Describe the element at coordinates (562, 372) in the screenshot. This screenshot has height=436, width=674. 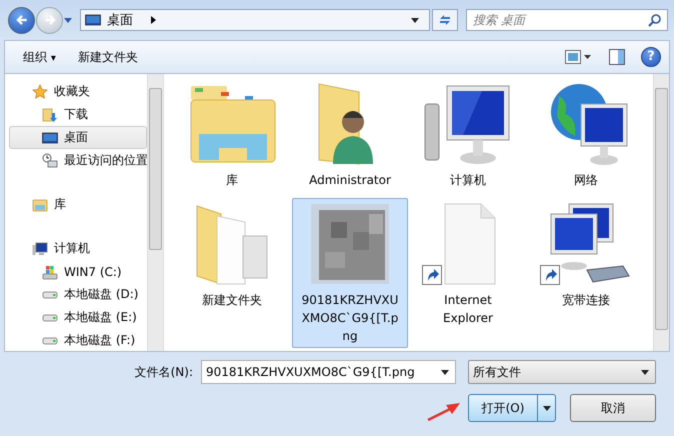
I see `file-type-dropdown: 所有文件` at that location.